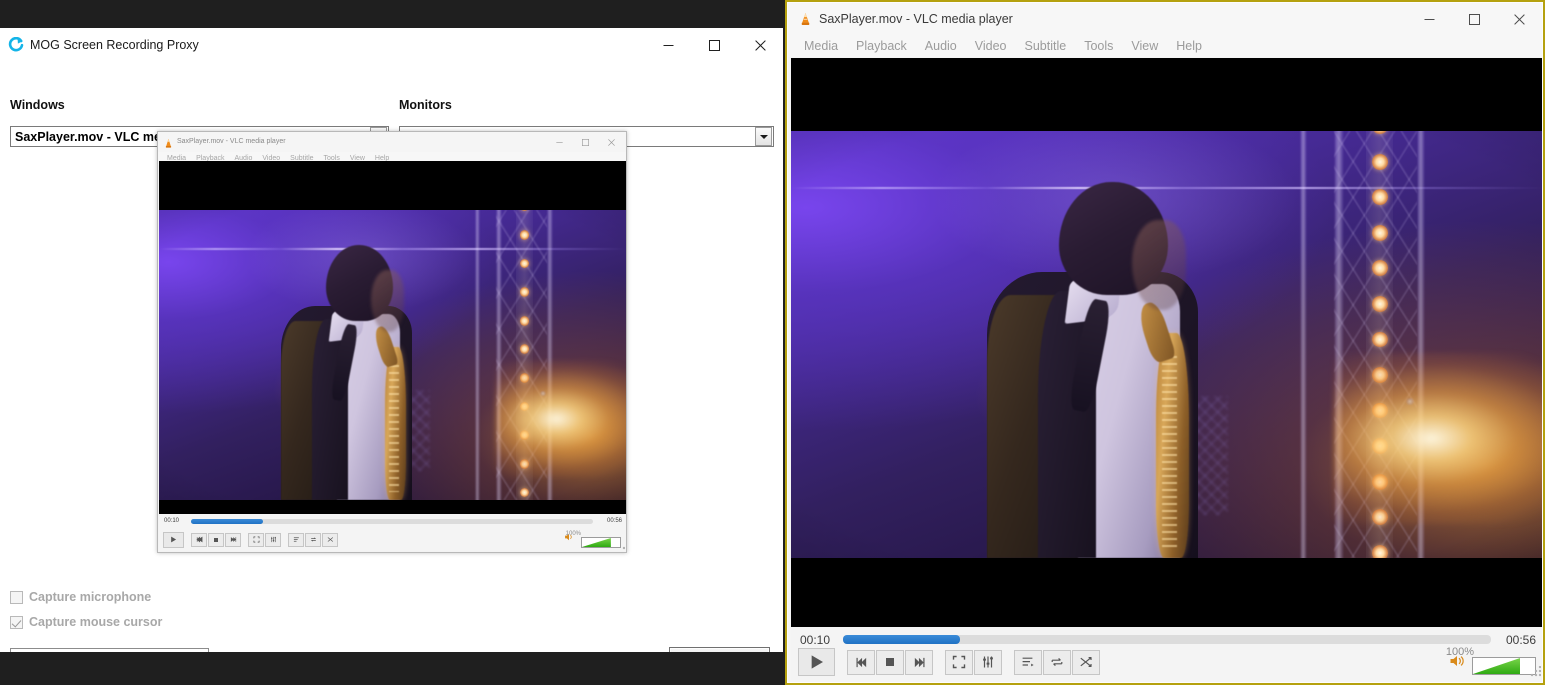 This screenshot has width=1545, height=685. What do you see at coordinates (988, 662) in the screenshot?
I see `effects-button` at bounding box center [988, 662].